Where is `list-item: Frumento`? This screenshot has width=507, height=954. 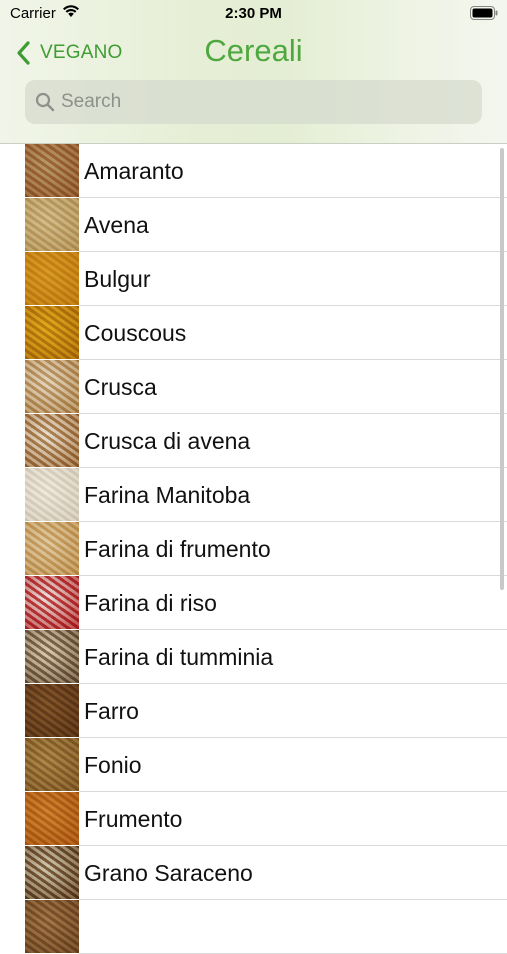
list-item: Frumento is located at coordinates (253, 819).